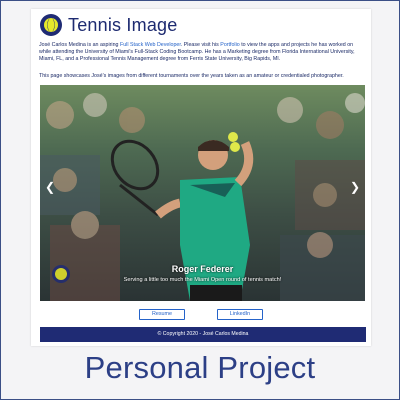 The width and height of the screenshot is (400, 400). Describe the element at coordinates (240, 314) in the screenshot. I see `linkedin-button: LinkedIn` at that location.